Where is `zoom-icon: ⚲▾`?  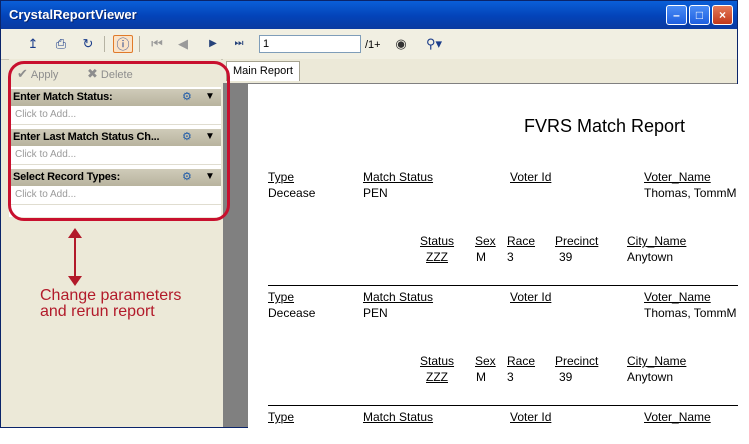 zoom-icon: ⚲▾ is located at coordinates (434, 44).